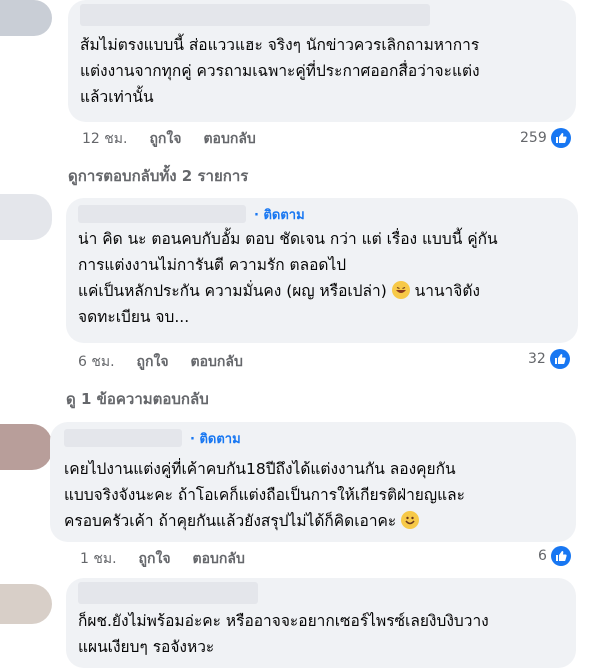 The image size is (600, 668). I want to click on view-replies-link: ดูการตอบกลับทั้ง 2 รายการ, so click(158, 176).